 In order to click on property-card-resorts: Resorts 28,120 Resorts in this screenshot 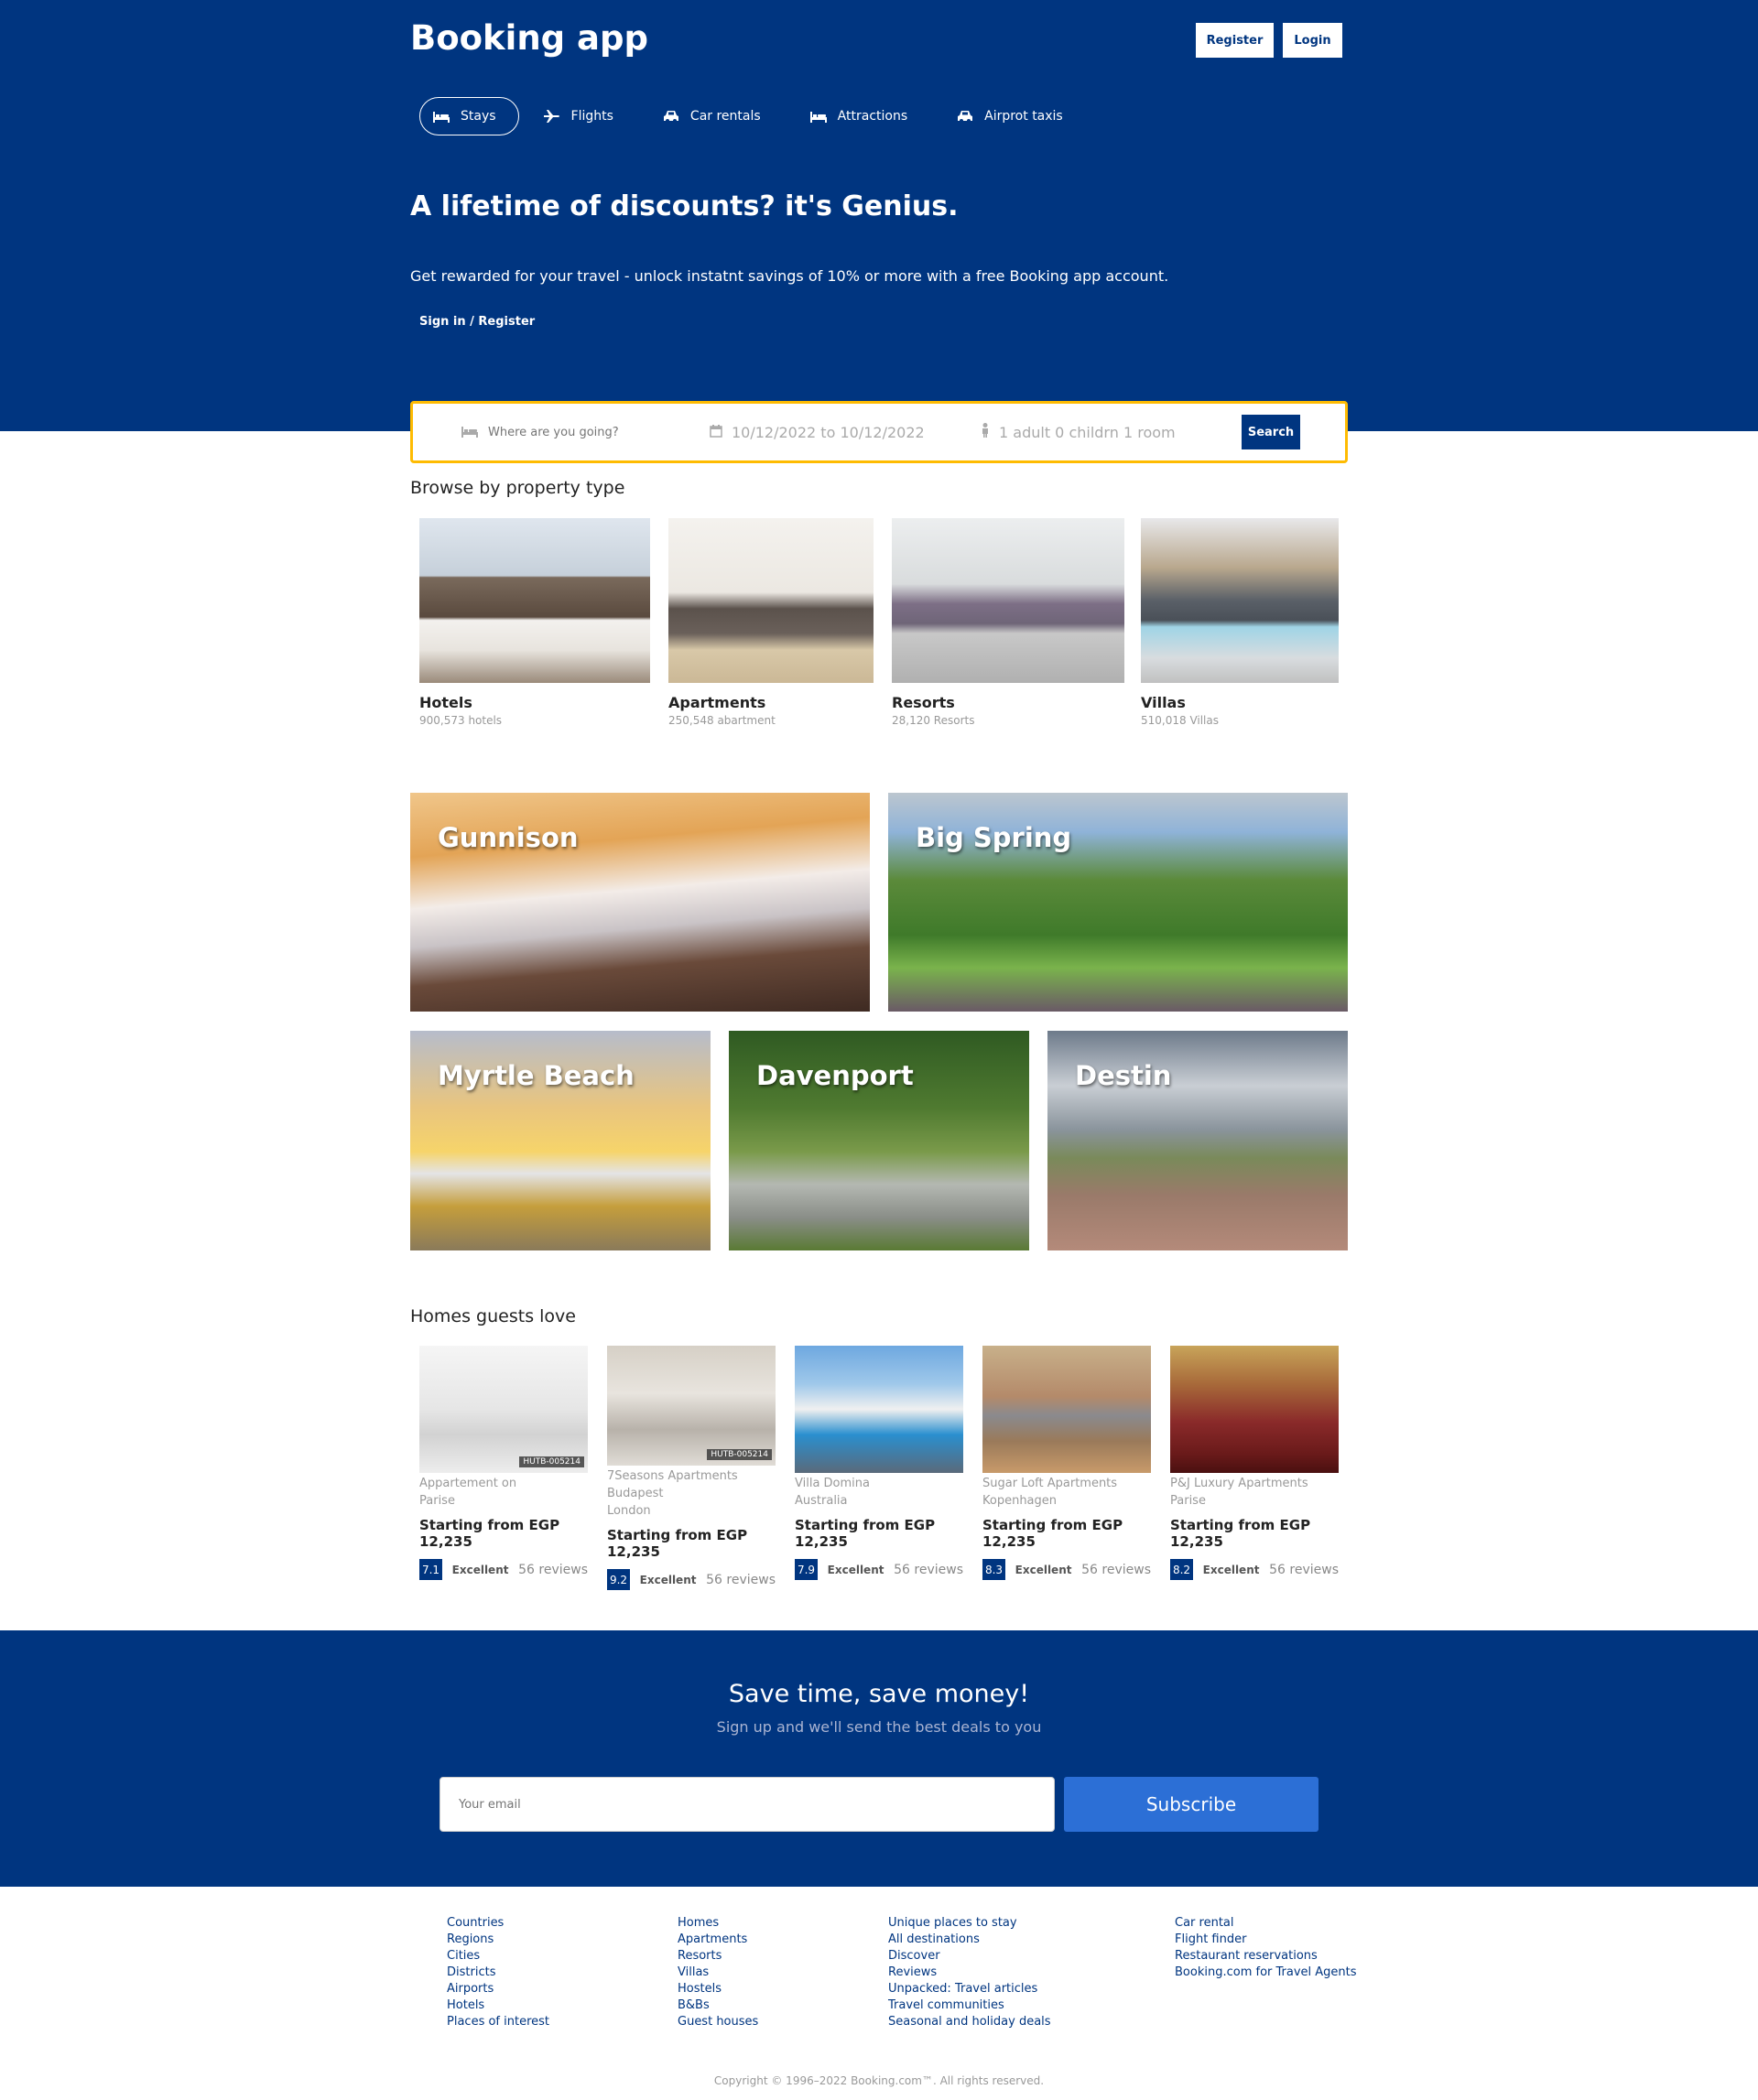, I will do `click(1008, 622)`.